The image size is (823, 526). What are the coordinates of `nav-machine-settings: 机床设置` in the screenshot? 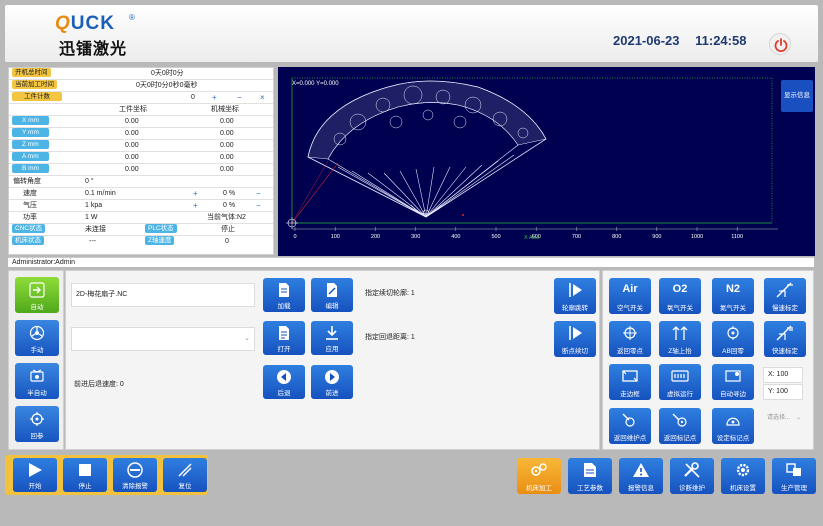 It's located at (743, 476).